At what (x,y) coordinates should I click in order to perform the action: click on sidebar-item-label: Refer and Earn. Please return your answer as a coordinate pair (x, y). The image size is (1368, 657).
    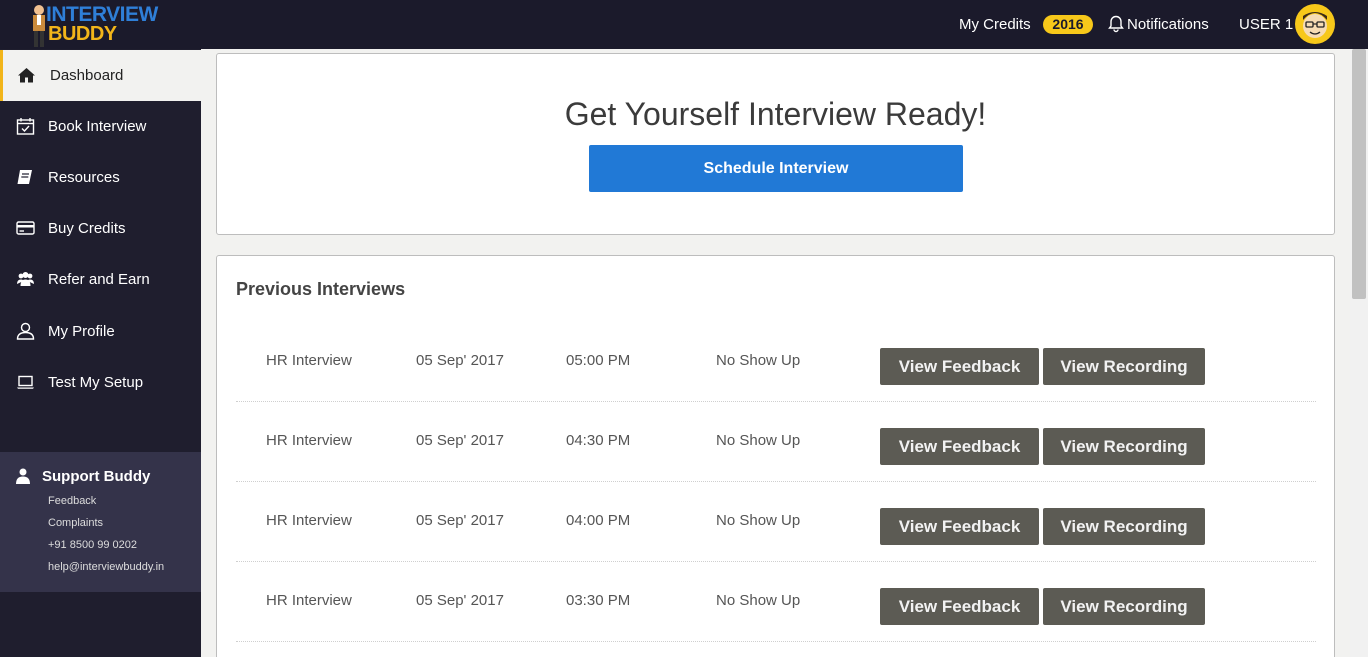
    Looking at the image, I should click on (99, 279).